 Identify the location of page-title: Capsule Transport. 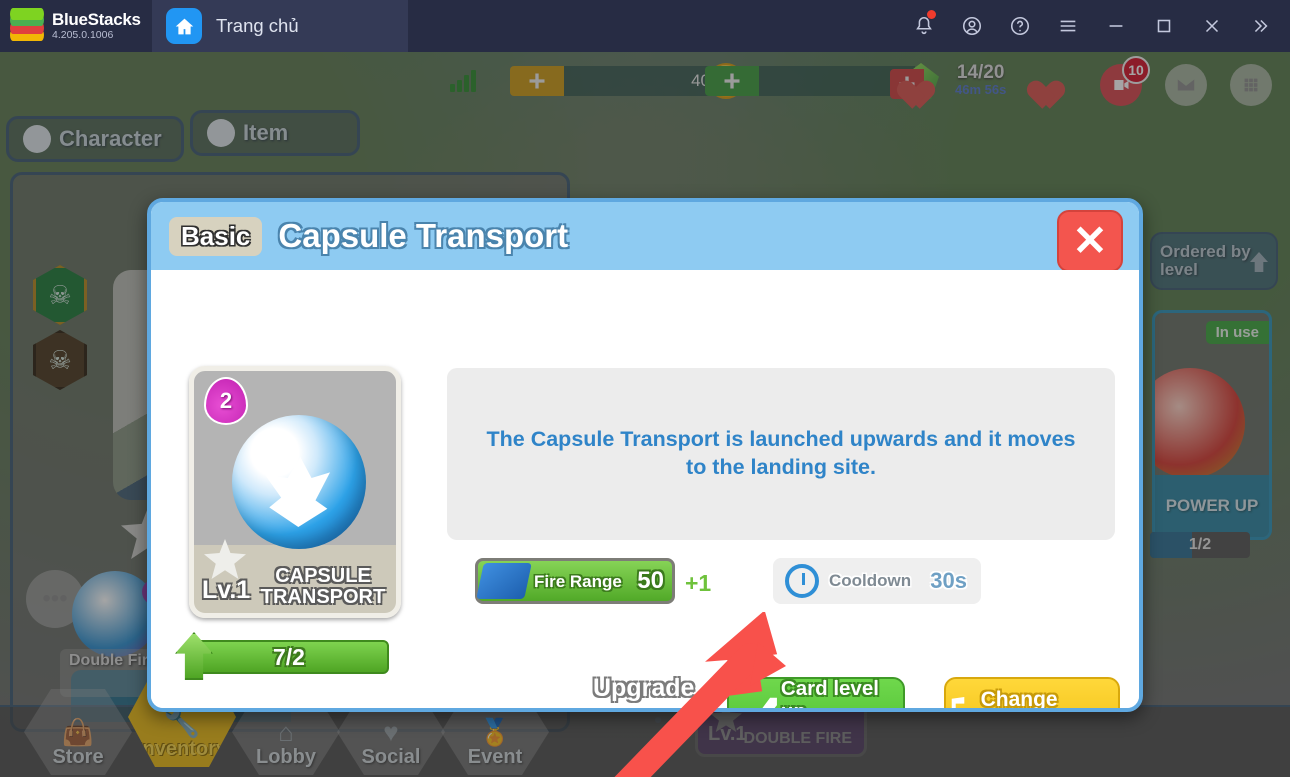
(423, 235).